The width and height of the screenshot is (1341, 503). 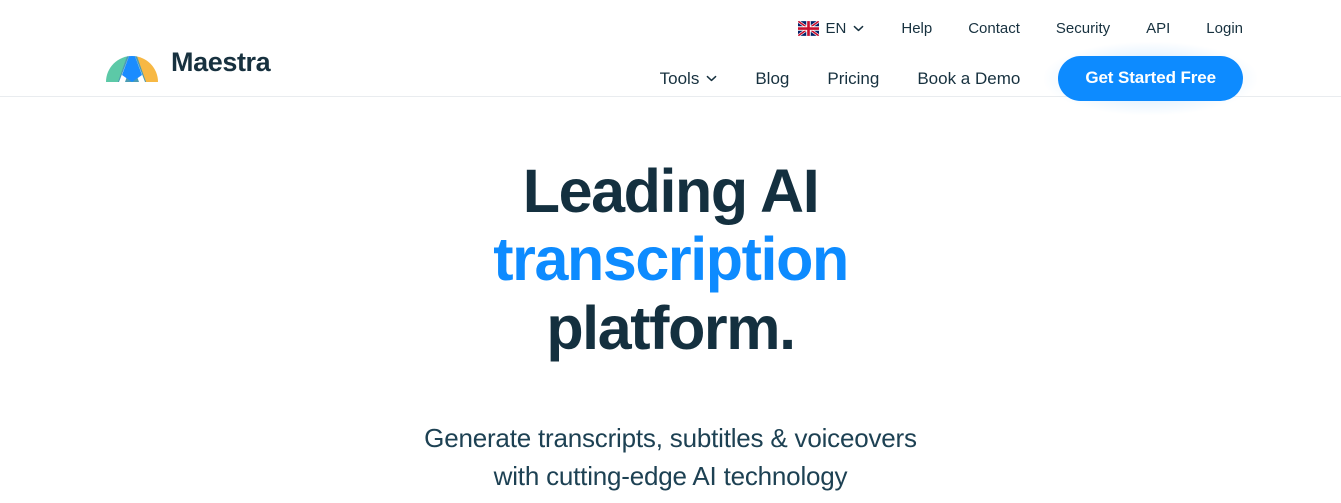 I want to click on main-nav-label-tools: Tools, so click(x=679, y=78).